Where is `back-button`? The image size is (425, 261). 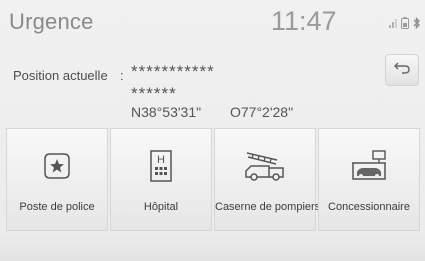 back-button is located at coordinates (402, 70).